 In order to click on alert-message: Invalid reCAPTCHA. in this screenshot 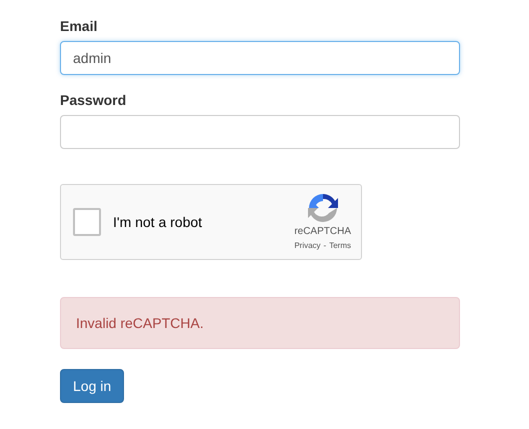, I will do `click(140, 323)`.